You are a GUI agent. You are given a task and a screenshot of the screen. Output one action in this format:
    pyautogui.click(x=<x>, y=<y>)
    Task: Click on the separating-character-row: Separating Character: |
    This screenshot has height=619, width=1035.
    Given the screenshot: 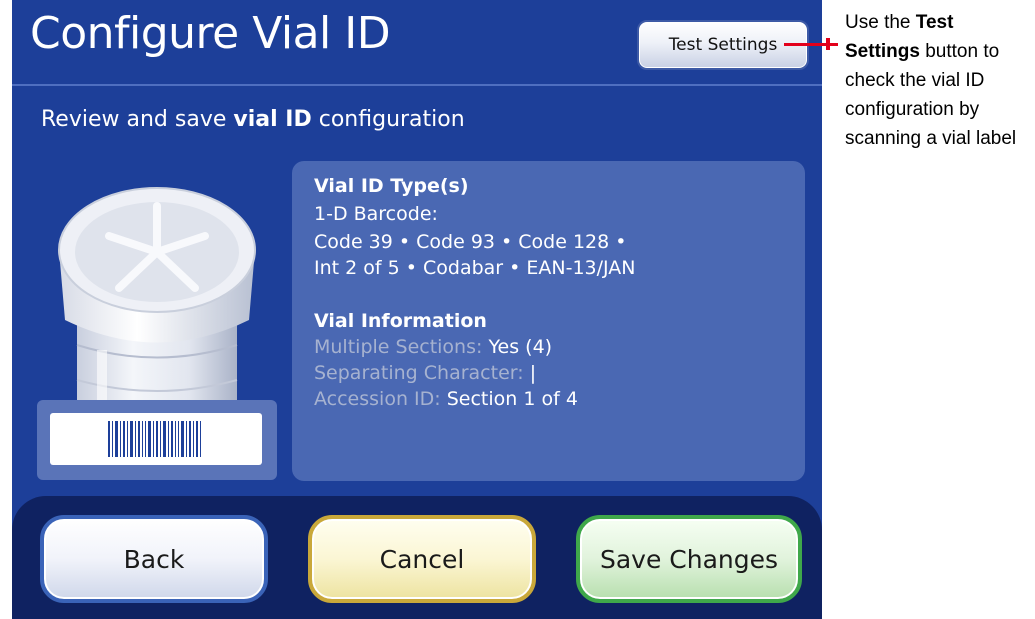 What is the action you would take?
    pyautogui.click(x=425, y=373)
    